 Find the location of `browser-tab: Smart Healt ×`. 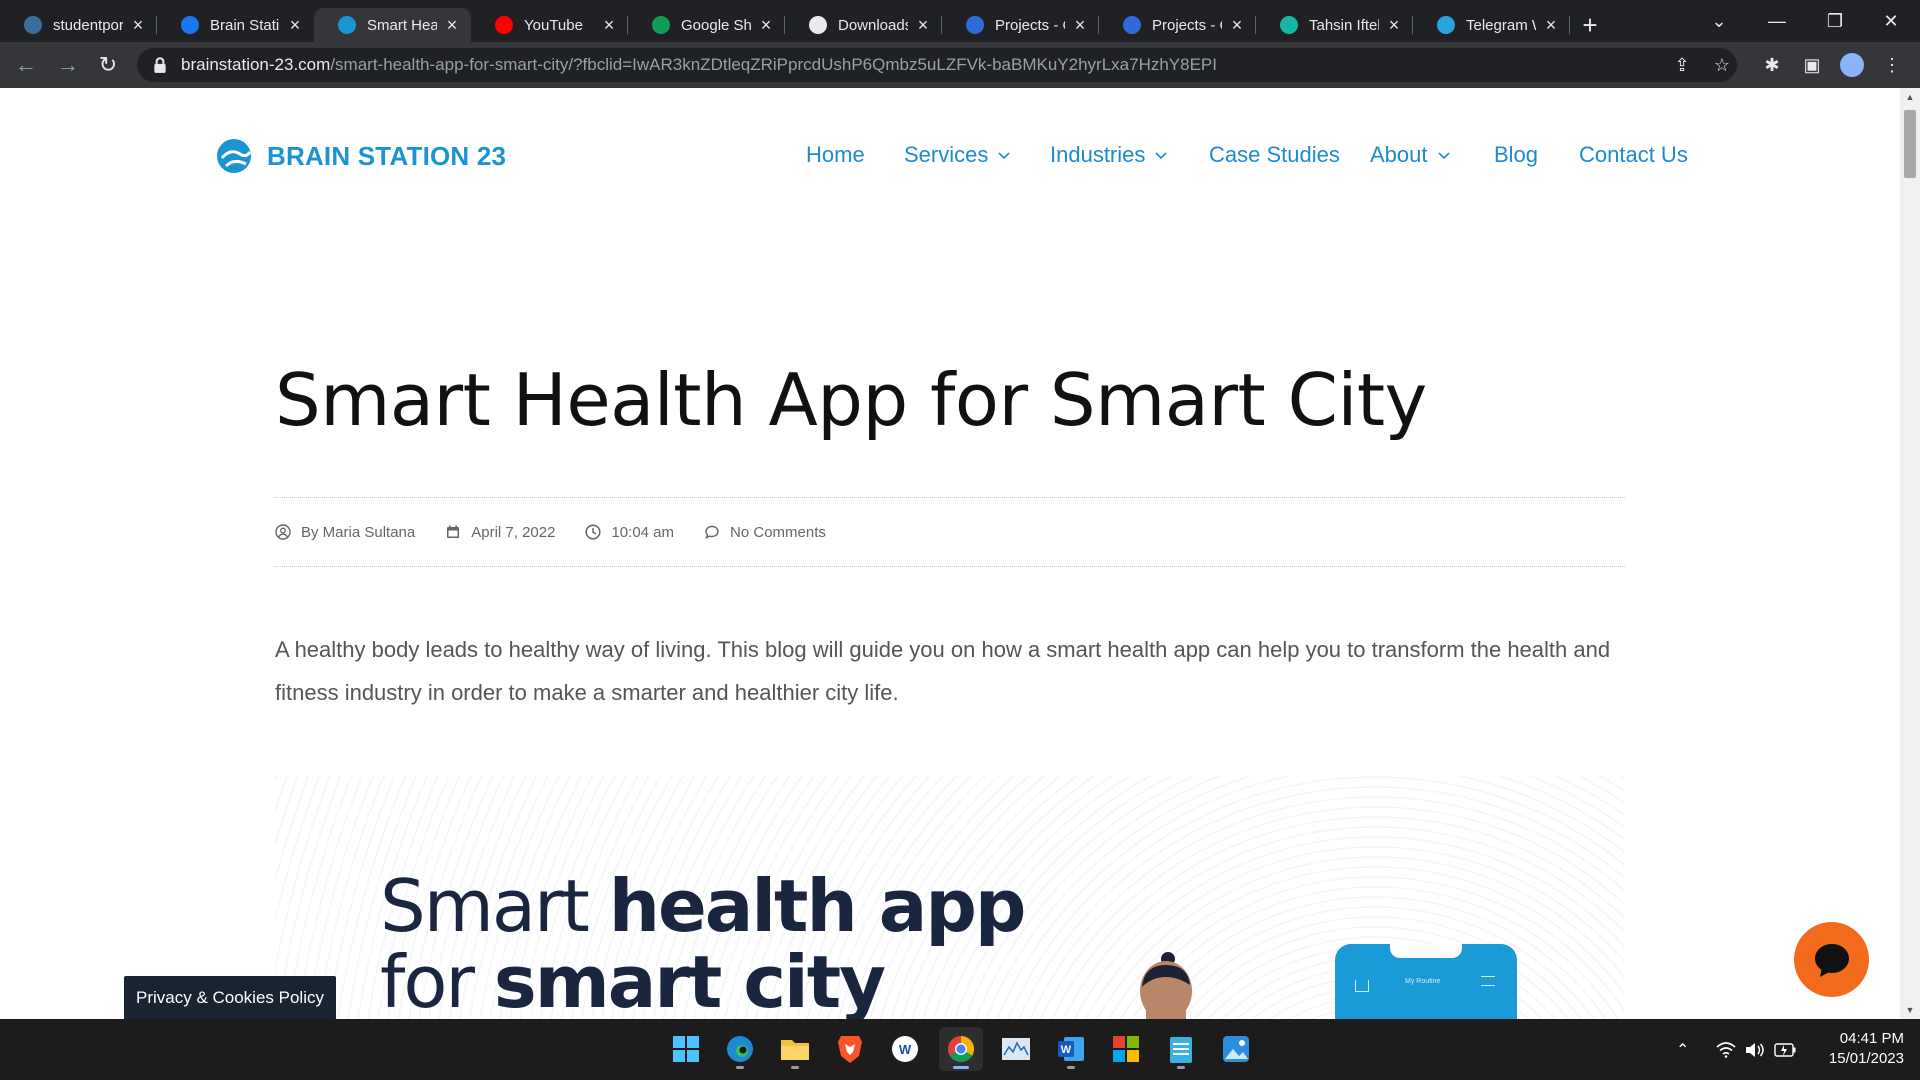

browser-tab: Smart Healt × is located at coordinates (392, 25).